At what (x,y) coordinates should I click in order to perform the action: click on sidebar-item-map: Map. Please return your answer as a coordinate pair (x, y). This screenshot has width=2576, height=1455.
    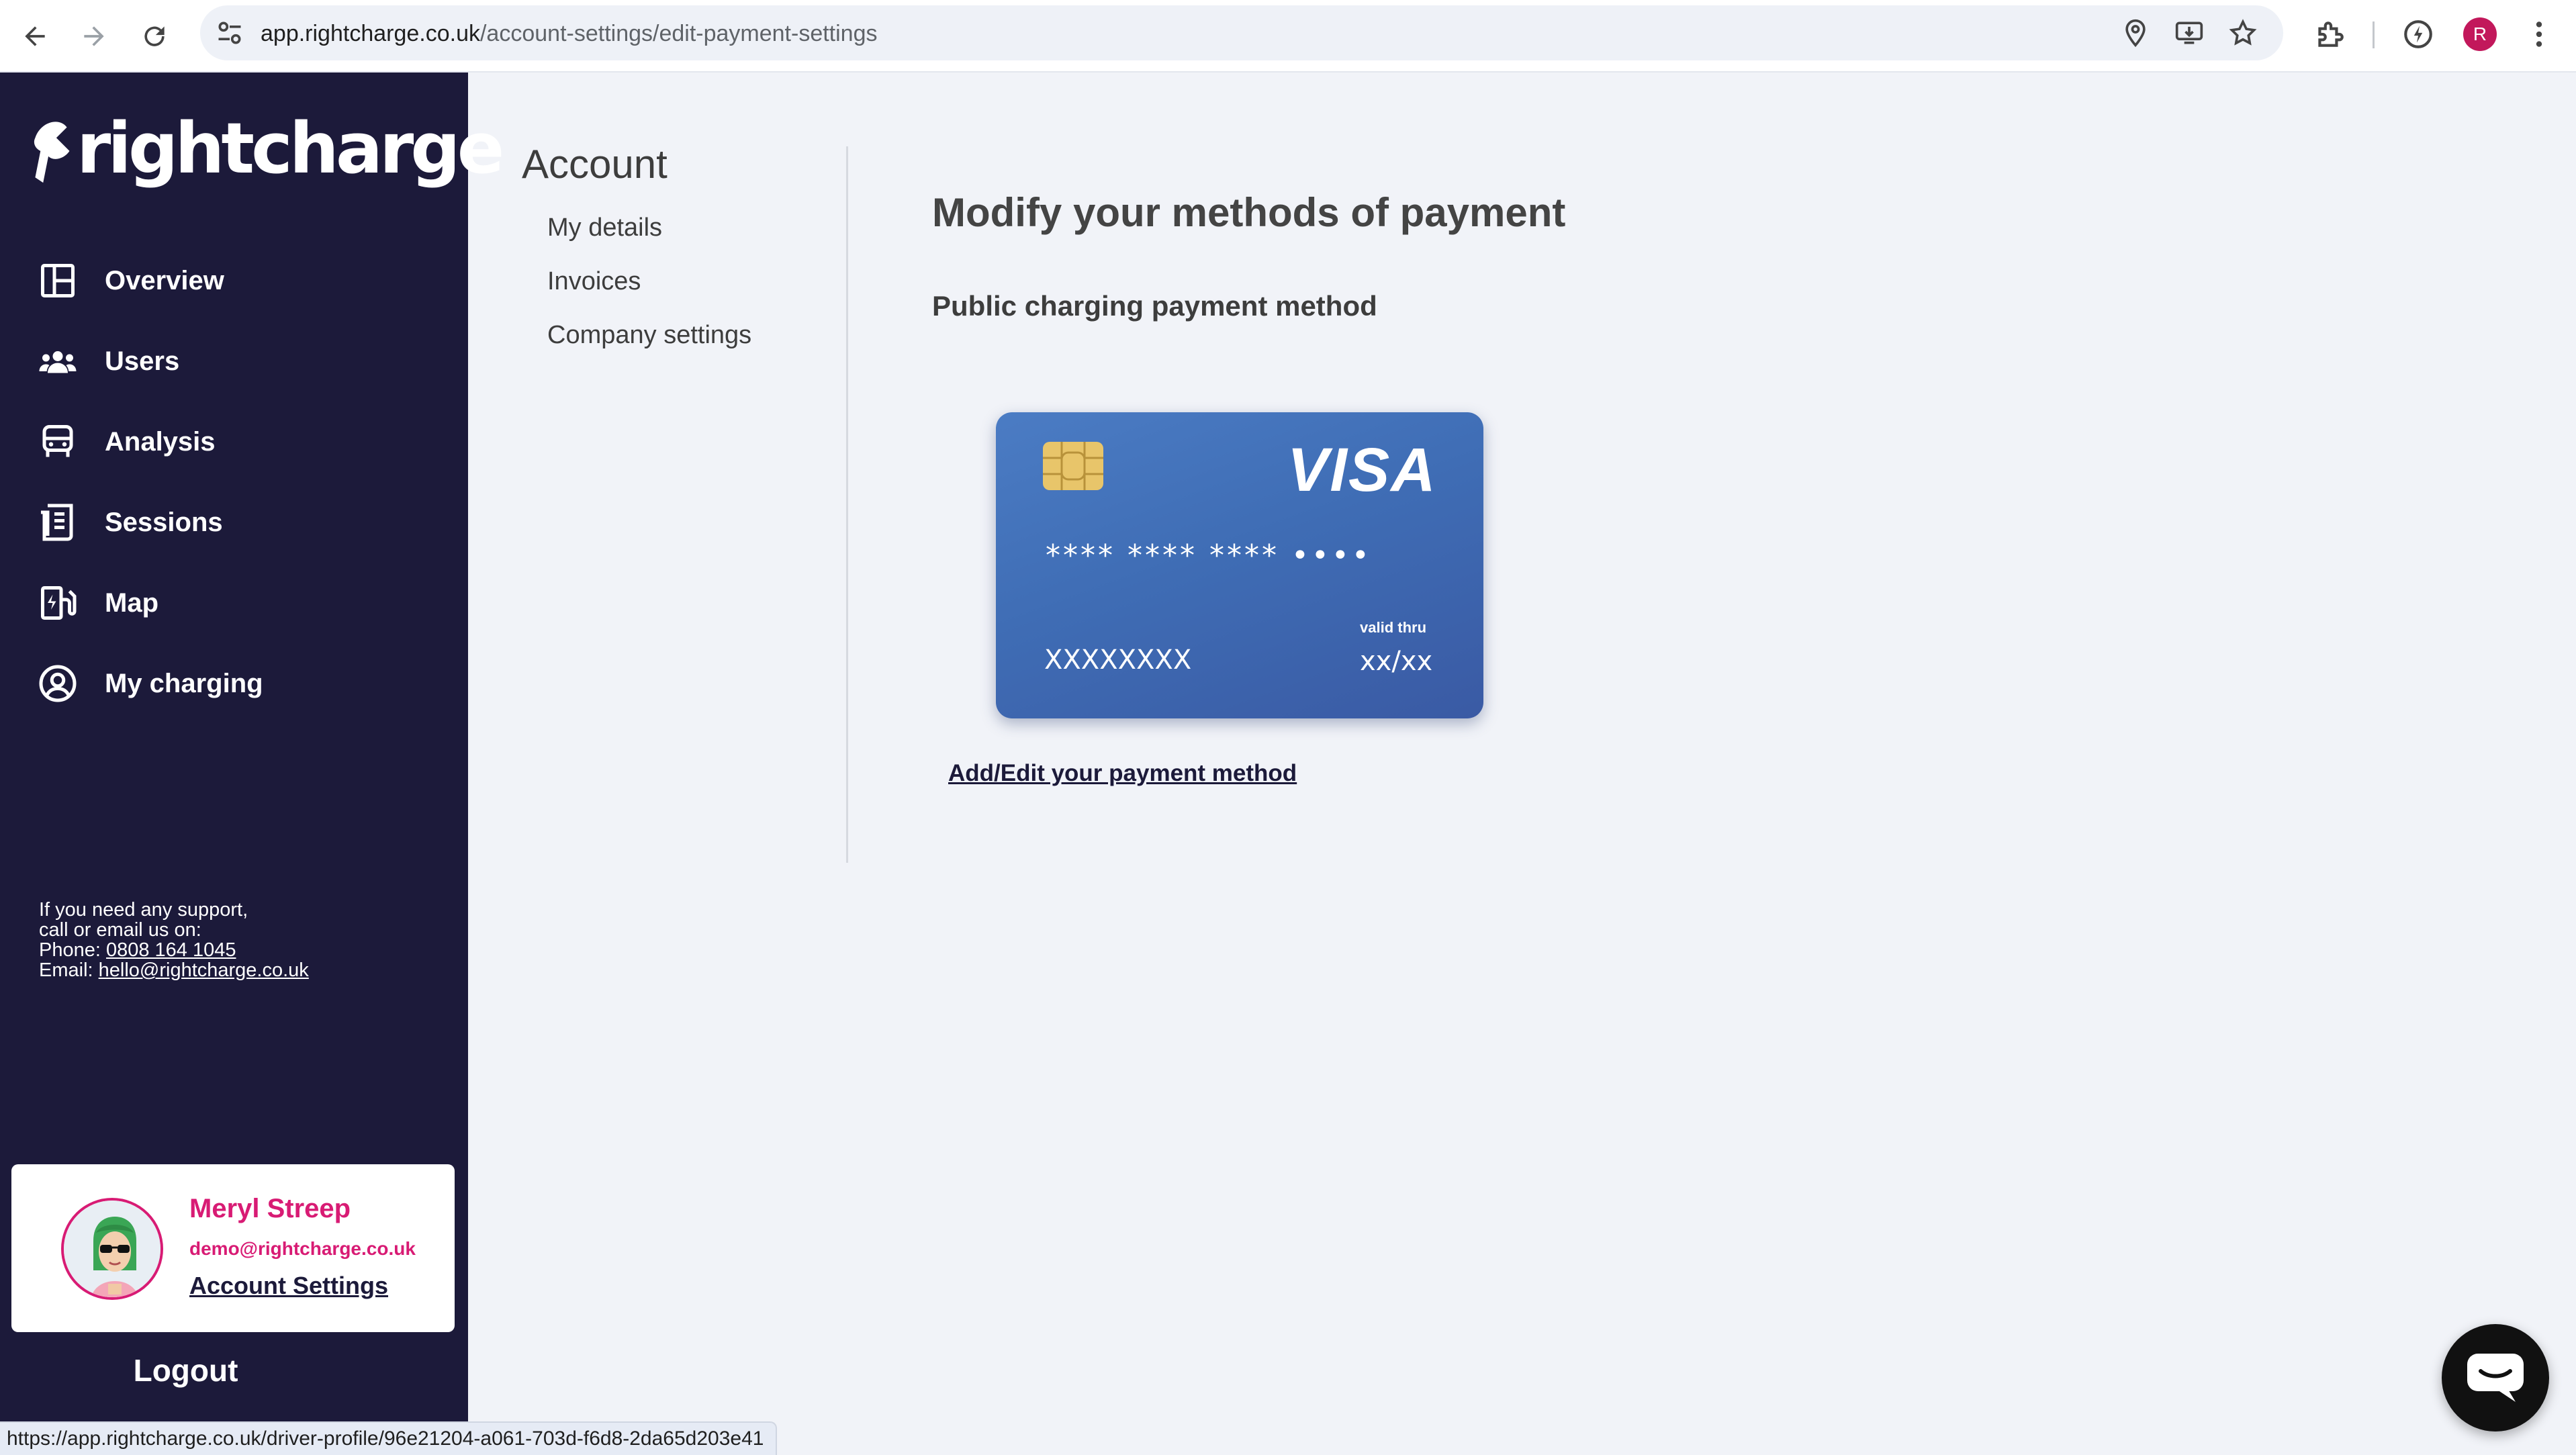
    Looking at the image, I should click on (234, 603).